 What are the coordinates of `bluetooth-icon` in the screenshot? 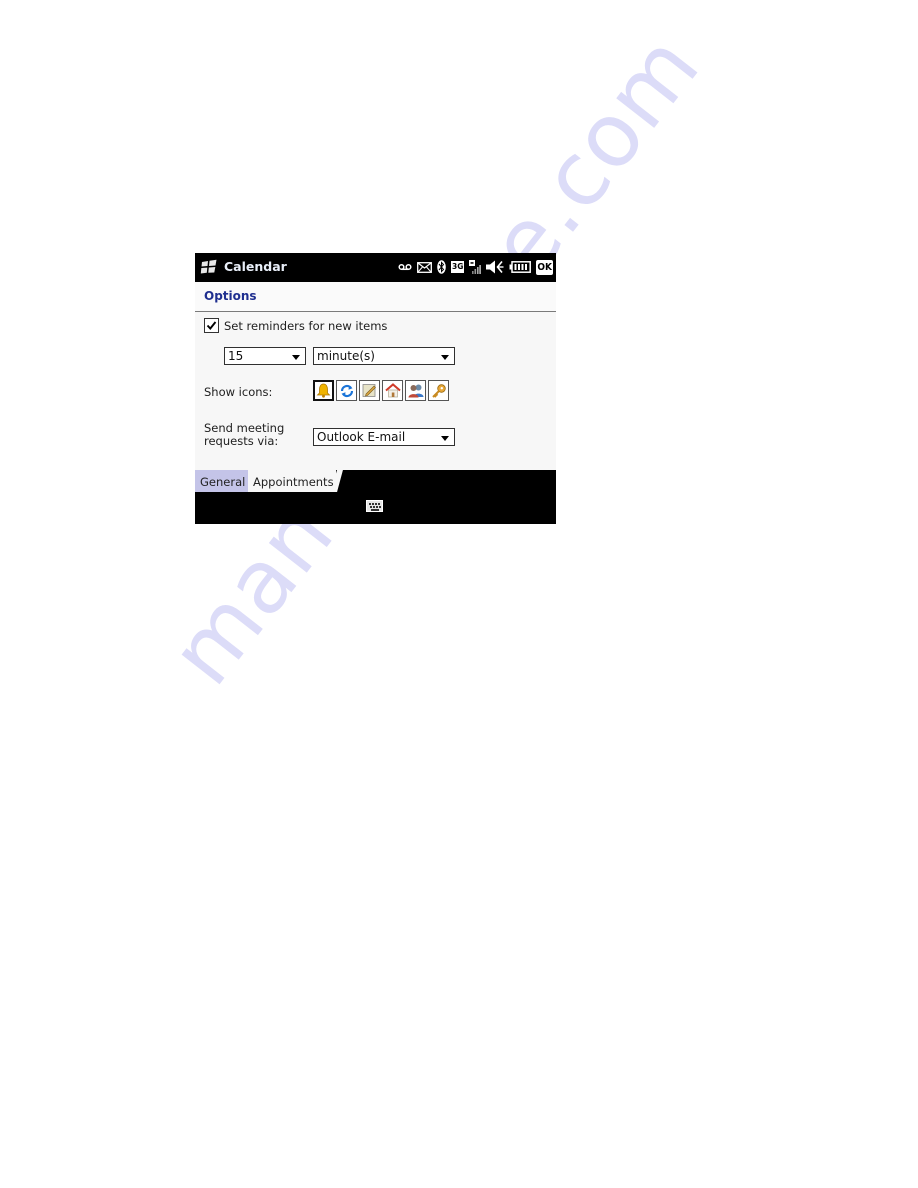 It's located at (441, 267).